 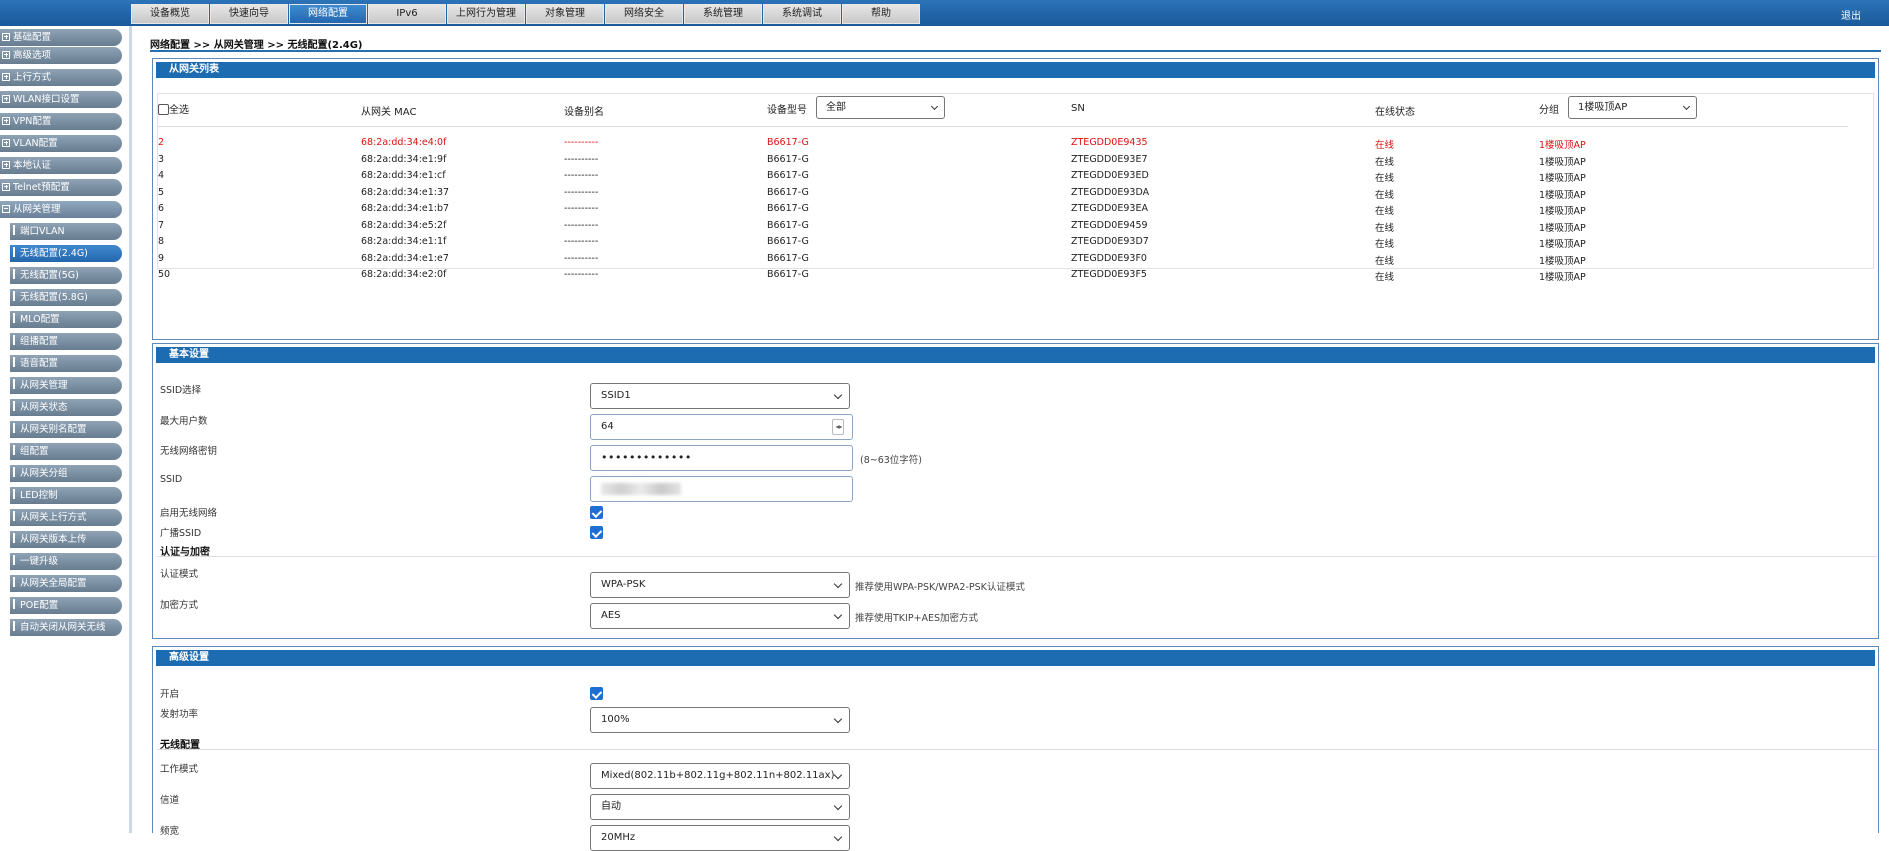 What do you see at coordinates (66, 539) in the screenshot?
I see `sidebar-sub-version-upload: 从网关版本上传` at bounding box center [66, 539].